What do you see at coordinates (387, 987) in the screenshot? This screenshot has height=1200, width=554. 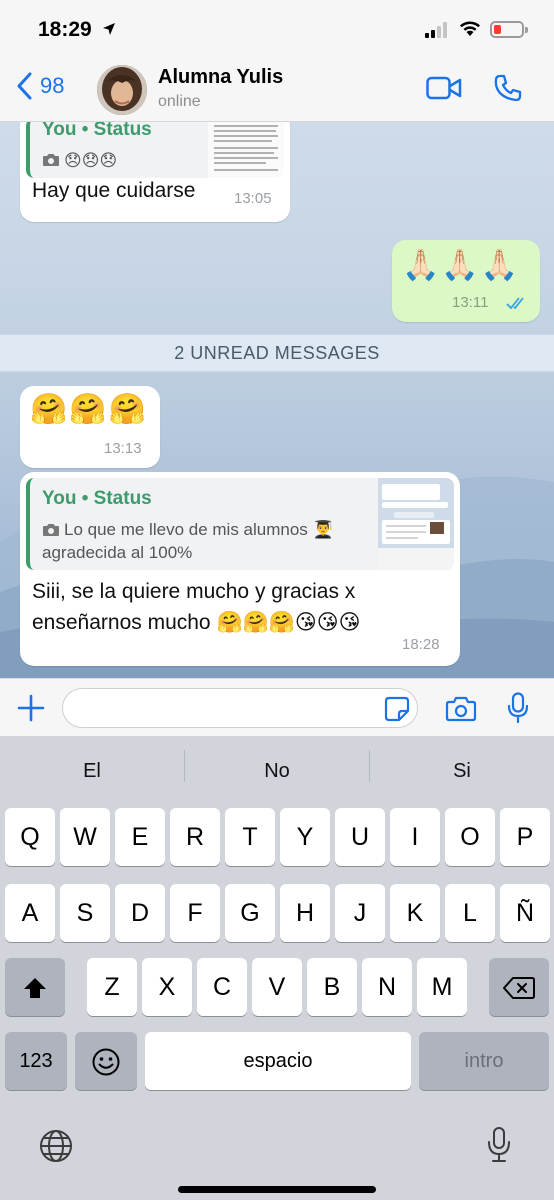 I see `key-n: N` at bounding box center [387, 987].